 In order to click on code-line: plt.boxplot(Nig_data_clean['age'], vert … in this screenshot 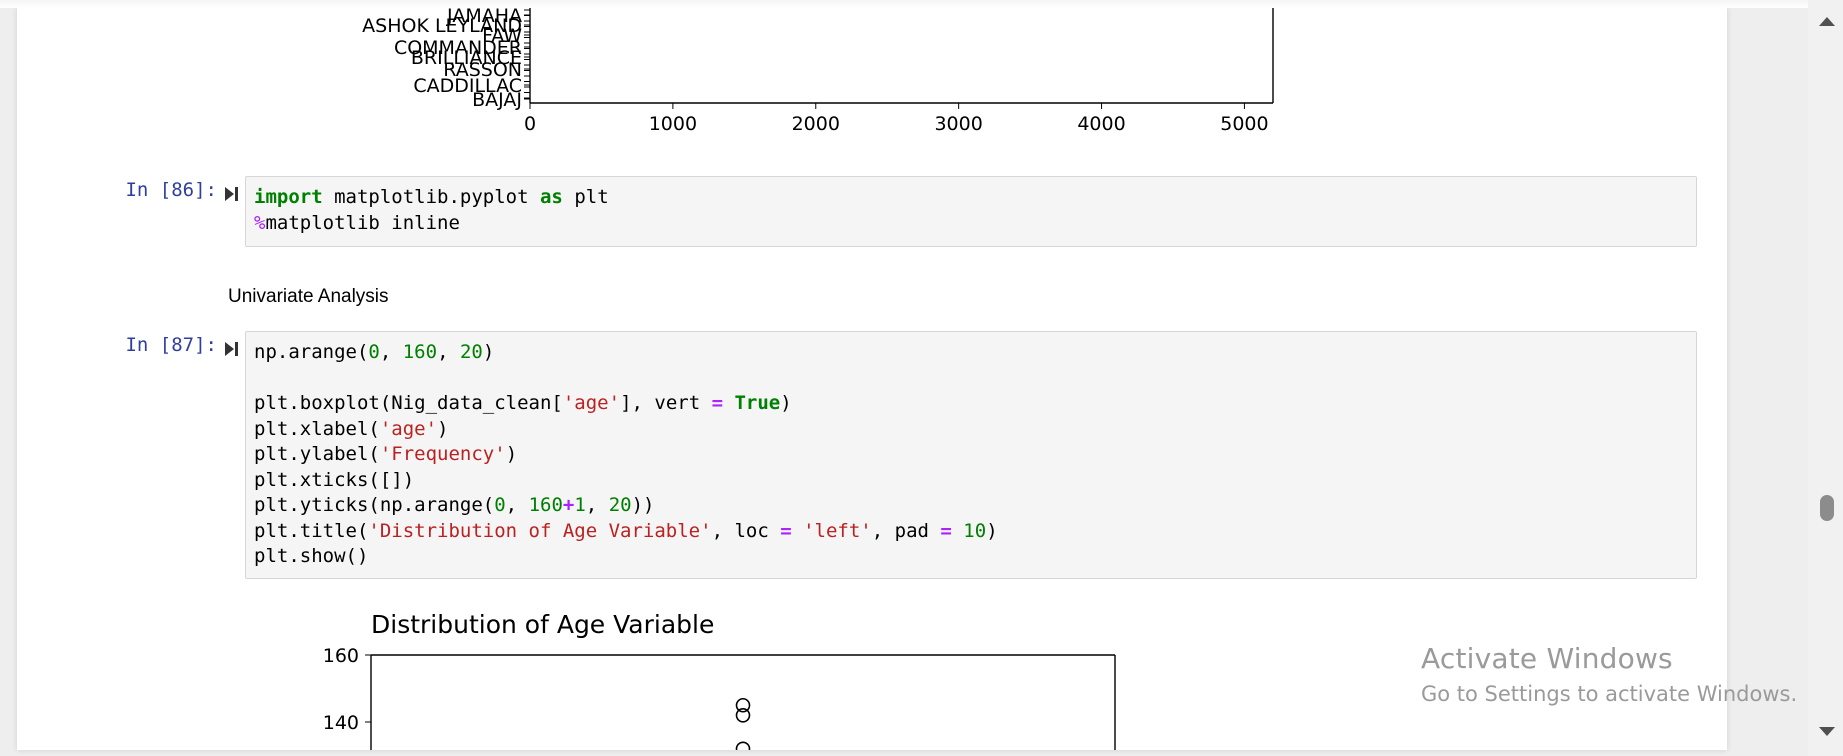, I will do `click(975, 404)`.